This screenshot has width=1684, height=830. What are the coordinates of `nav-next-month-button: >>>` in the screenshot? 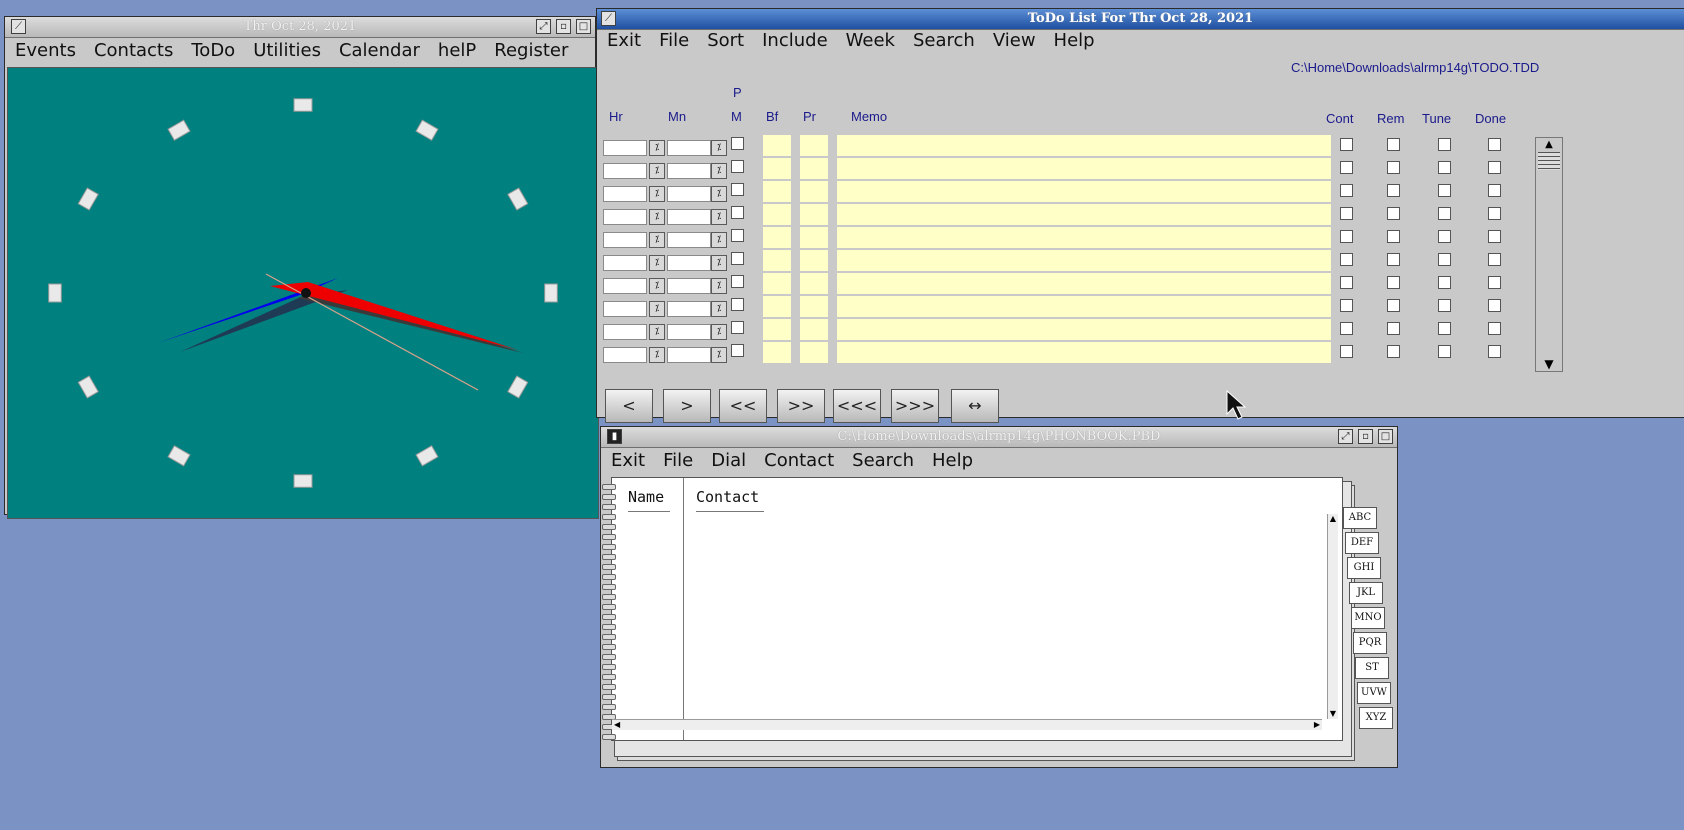 It's located at (915, 406).